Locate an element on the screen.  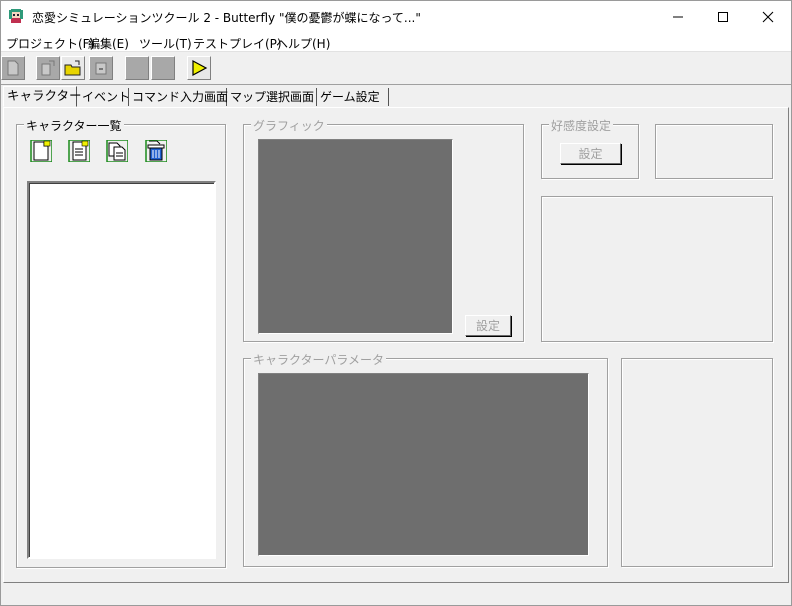
toolbar is located at coordinates (396, 69).